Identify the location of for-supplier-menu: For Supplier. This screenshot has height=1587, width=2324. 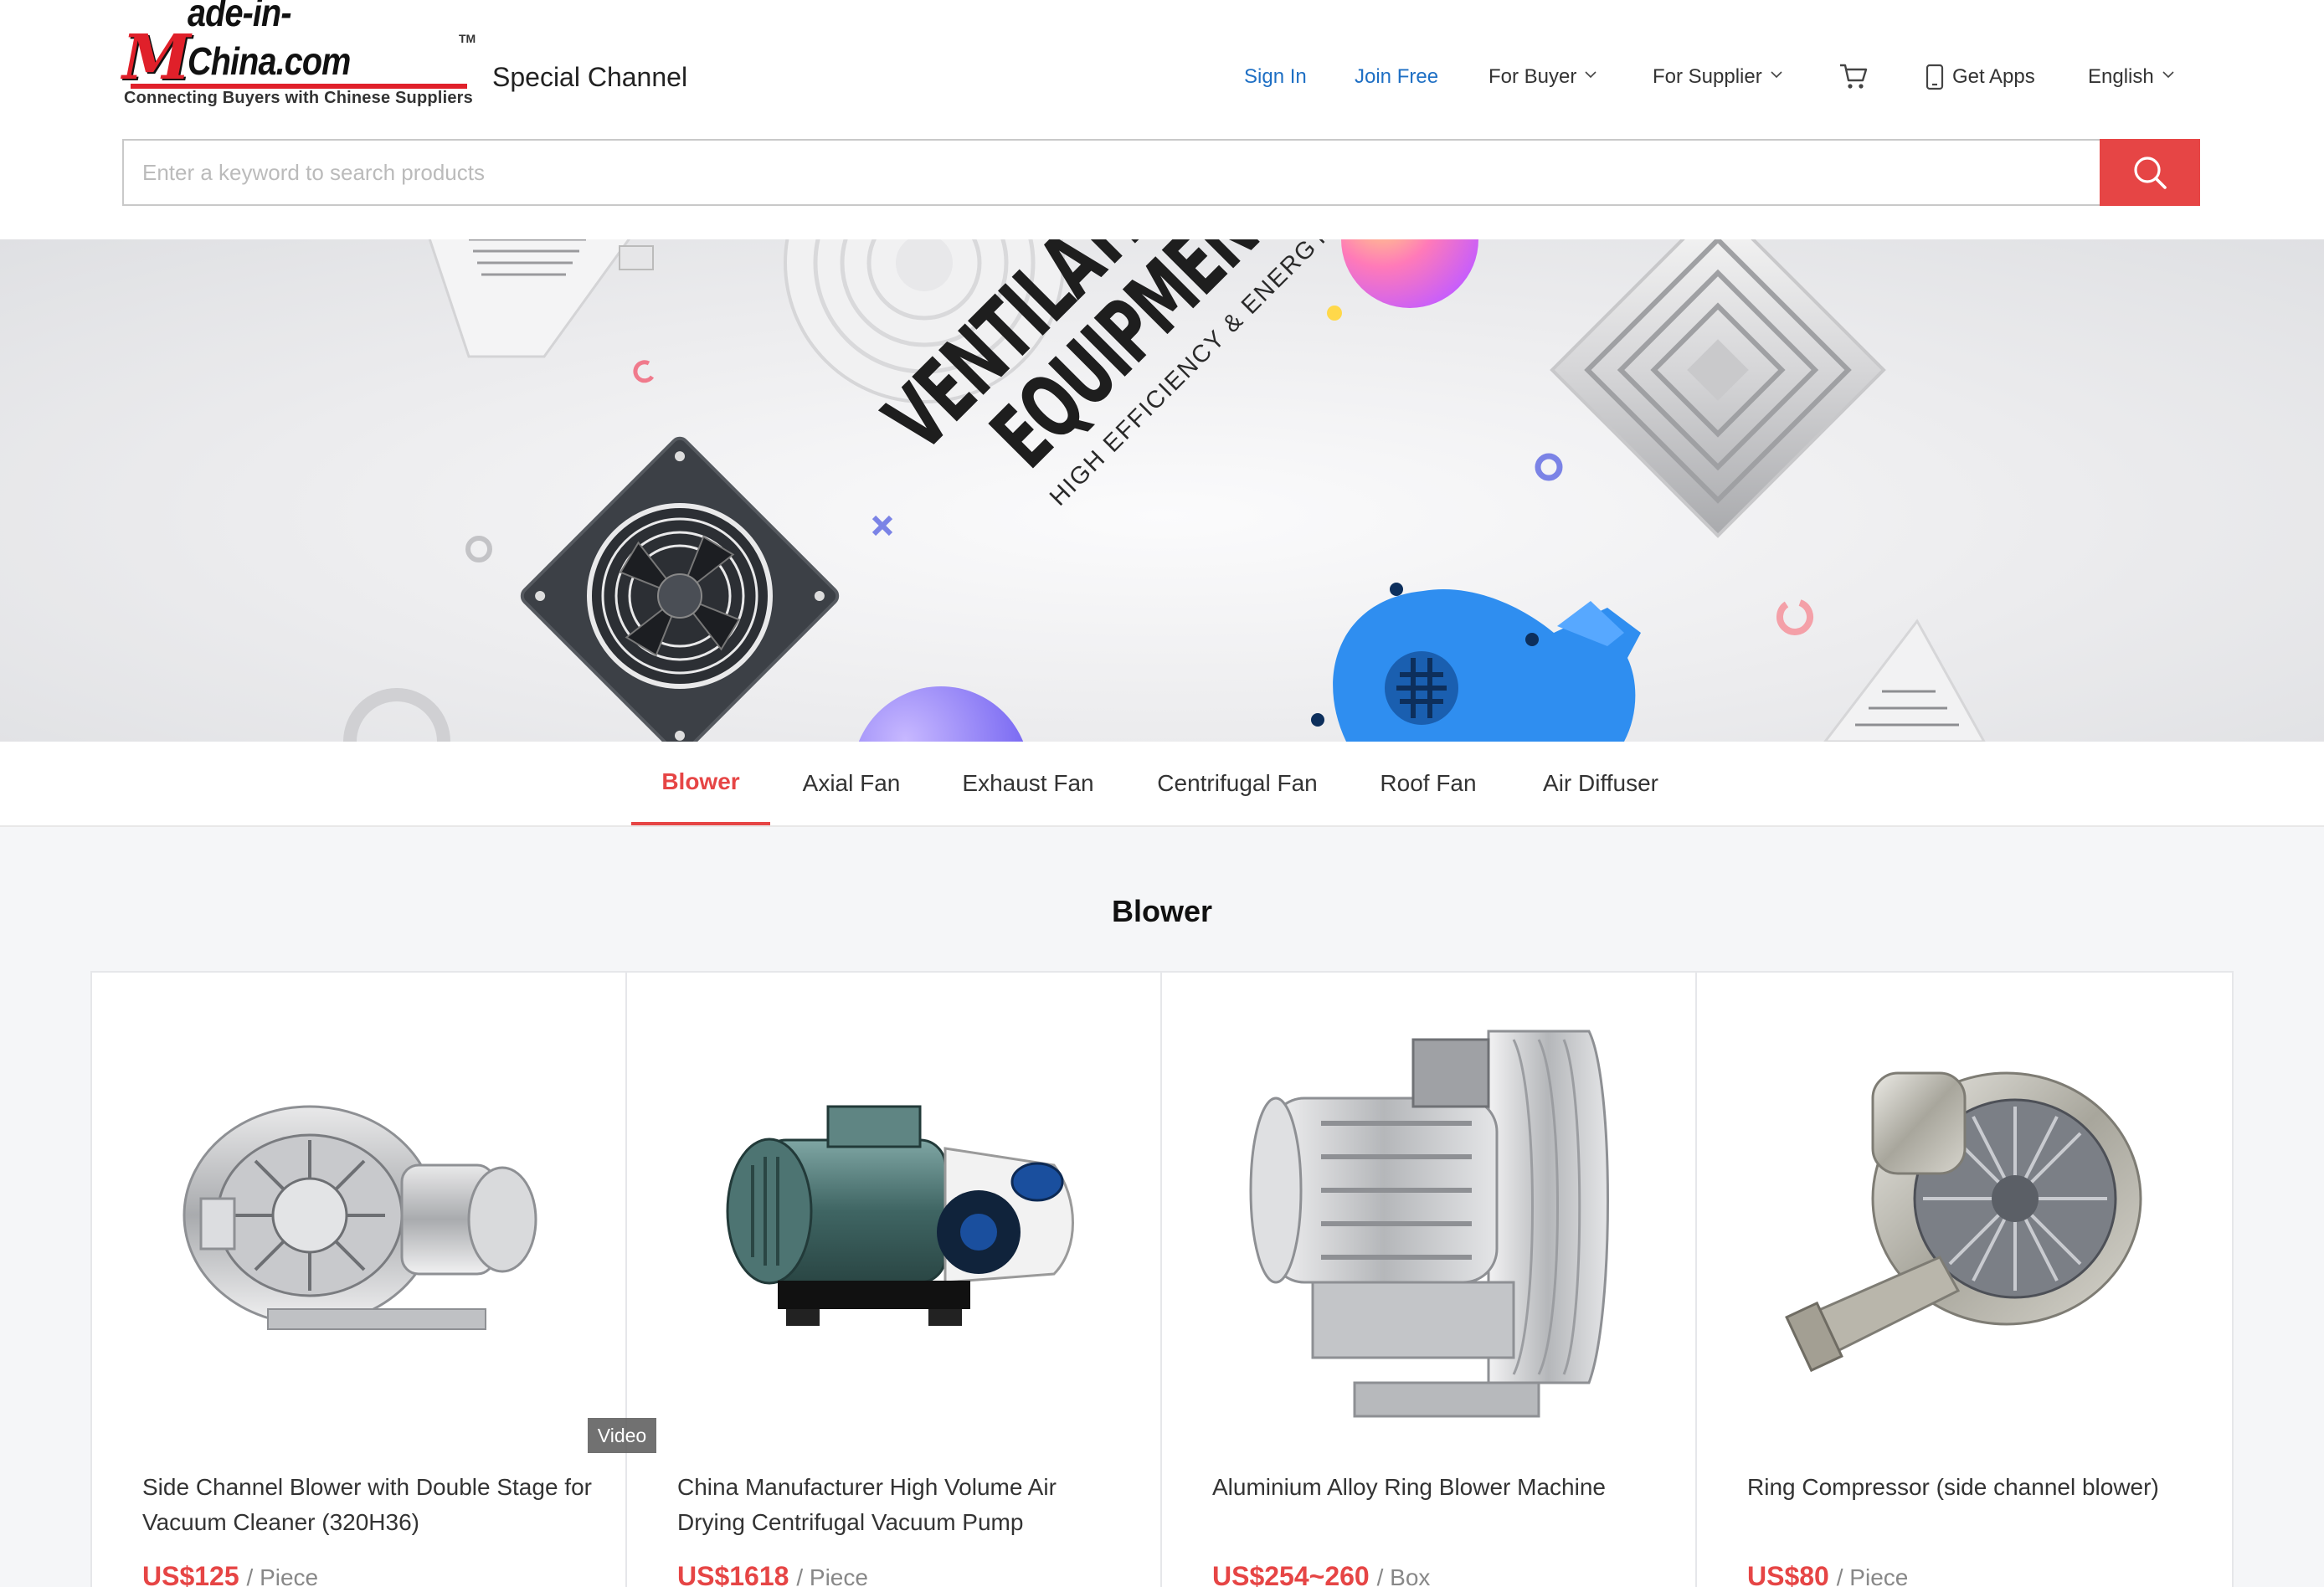
(1717, 77).